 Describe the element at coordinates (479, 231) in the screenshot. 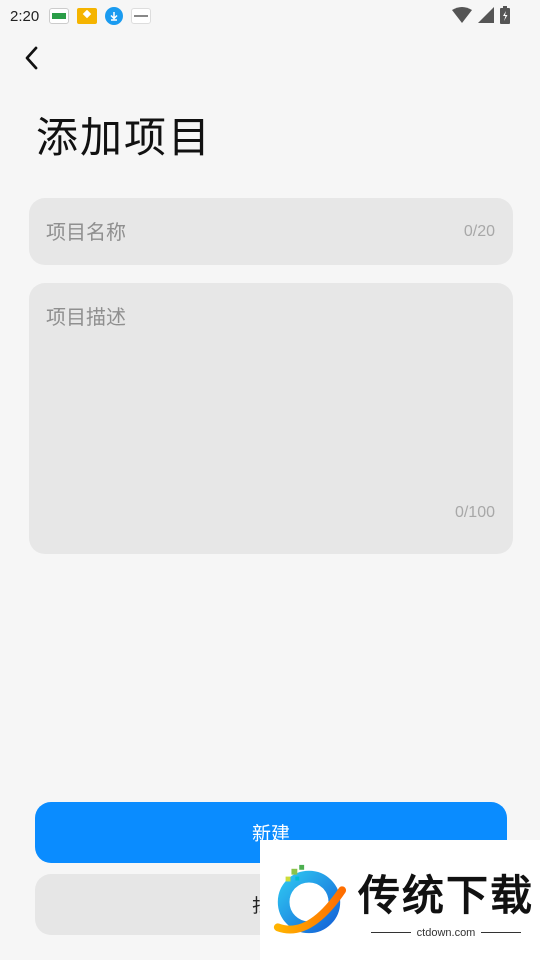

I see `project-name-counter: 0/20` at that location.